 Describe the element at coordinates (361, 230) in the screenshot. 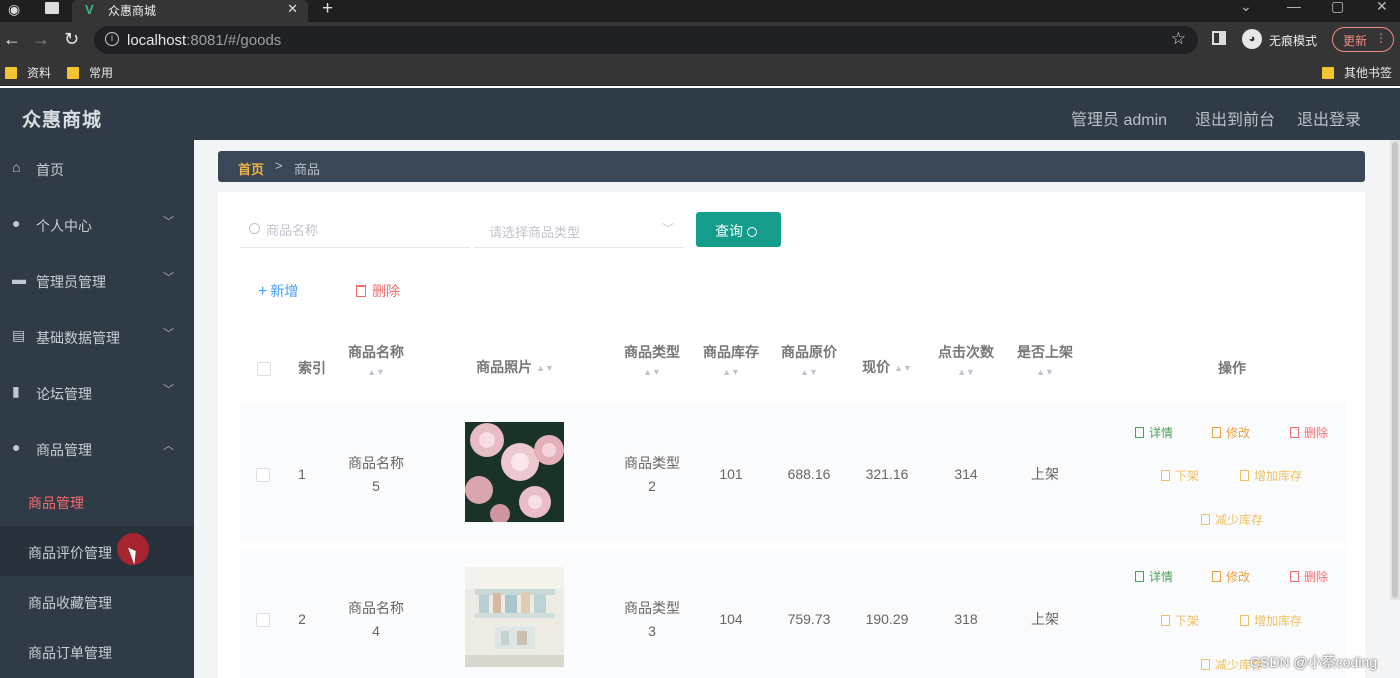

I see `goods-name-input` at that location.